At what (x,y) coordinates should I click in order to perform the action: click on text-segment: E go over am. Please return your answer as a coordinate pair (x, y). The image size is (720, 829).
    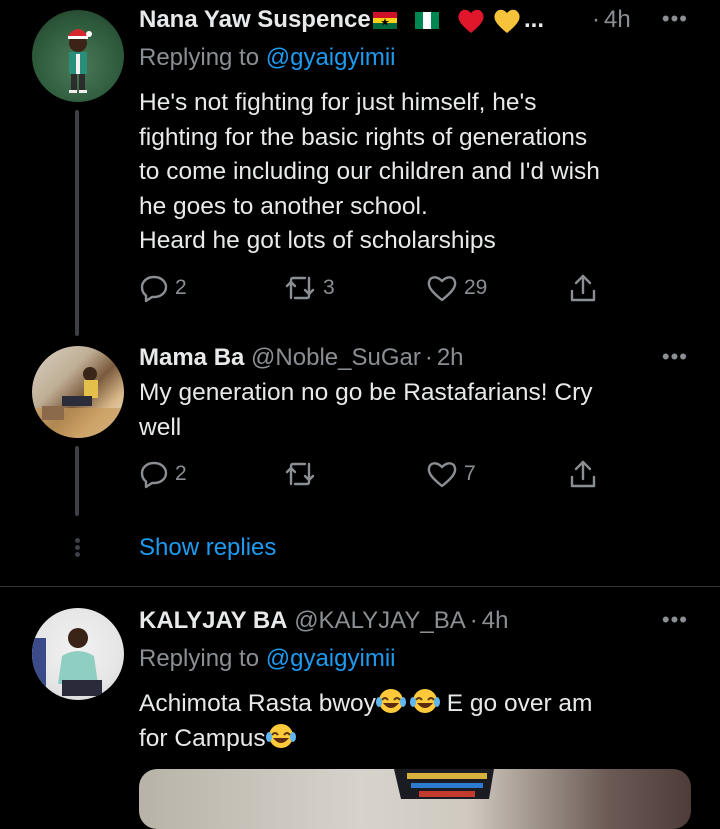
    Looking at the image, I should click on (516, 703).